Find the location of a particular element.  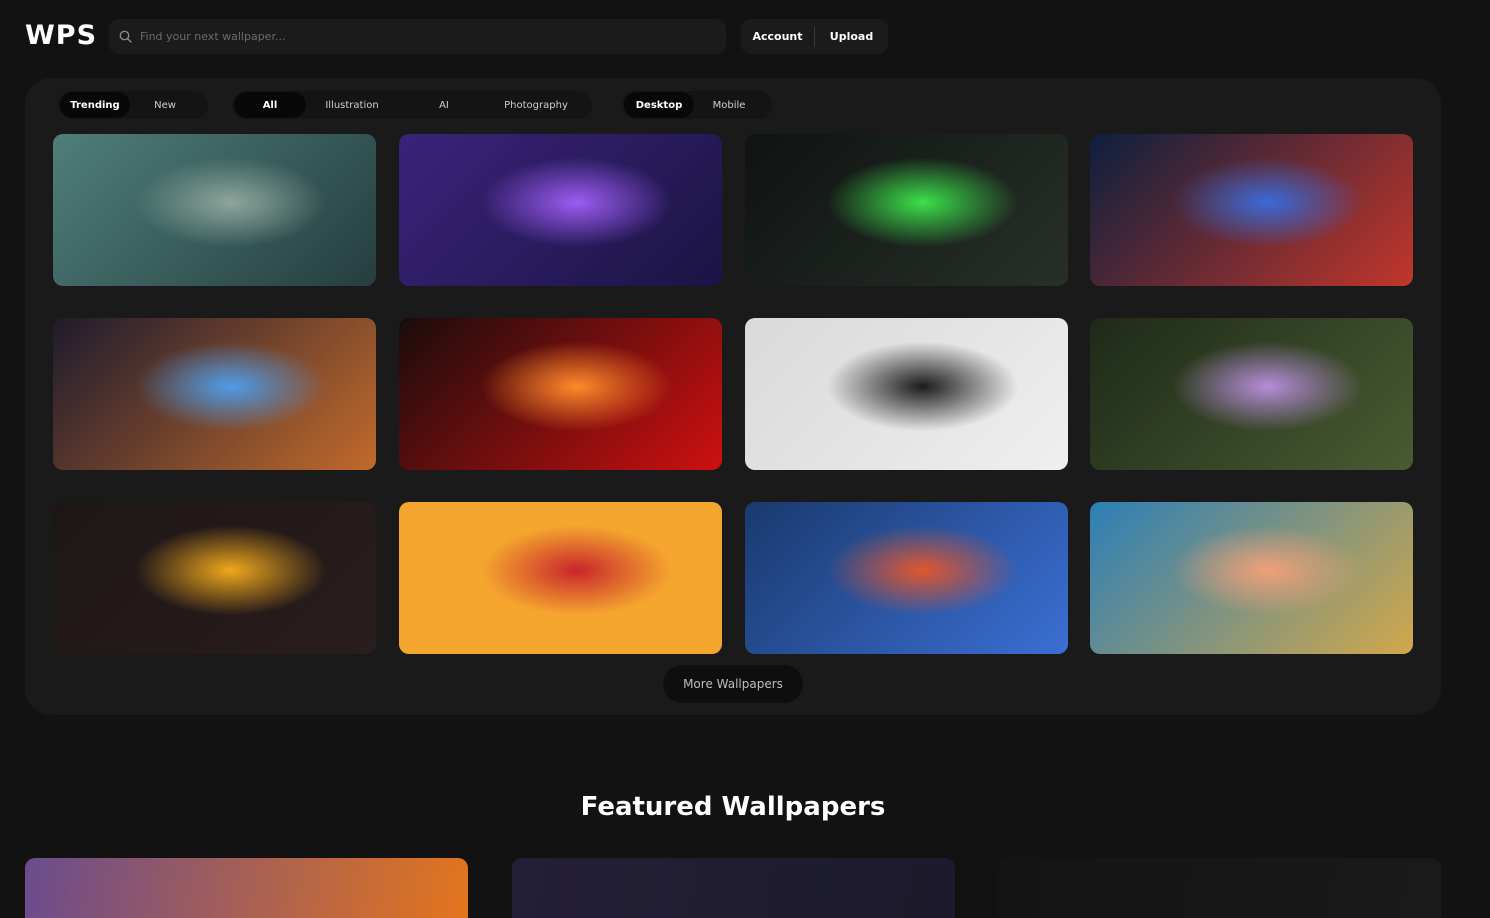

featured-thumb-dark-shadow is located at coordinates (1219, 888).